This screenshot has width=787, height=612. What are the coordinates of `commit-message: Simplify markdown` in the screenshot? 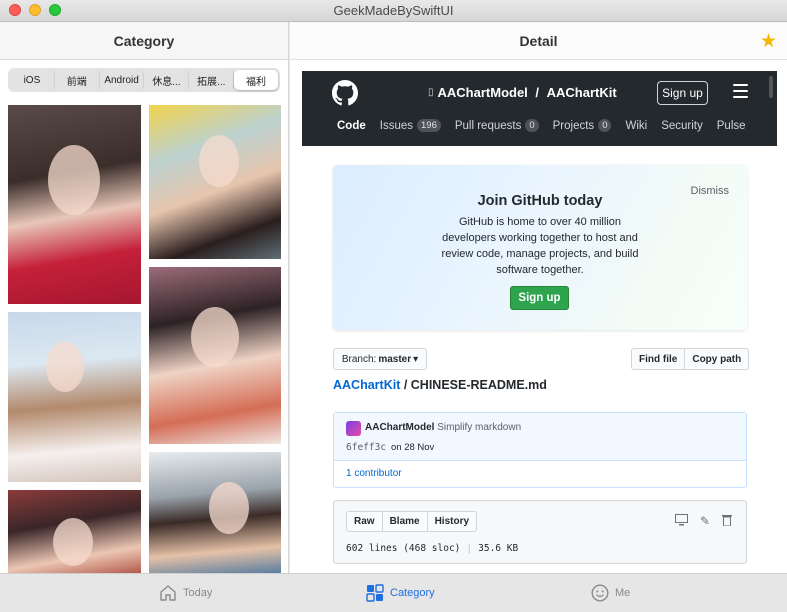 It's located at (479, 427).